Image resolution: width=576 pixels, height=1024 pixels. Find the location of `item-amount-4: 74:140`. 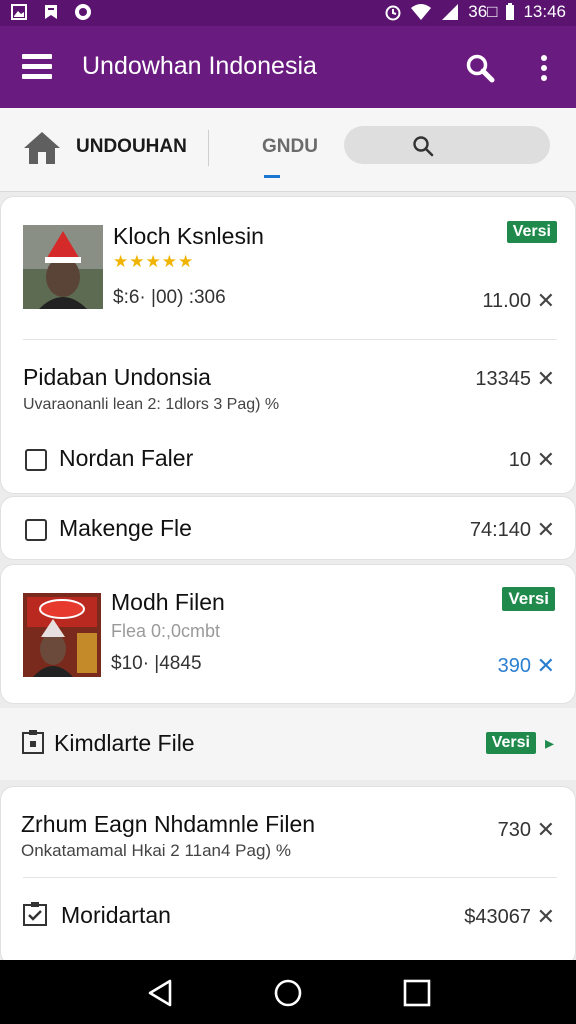

item-amount-4: 74:140 is located at coordinates (500, 530).